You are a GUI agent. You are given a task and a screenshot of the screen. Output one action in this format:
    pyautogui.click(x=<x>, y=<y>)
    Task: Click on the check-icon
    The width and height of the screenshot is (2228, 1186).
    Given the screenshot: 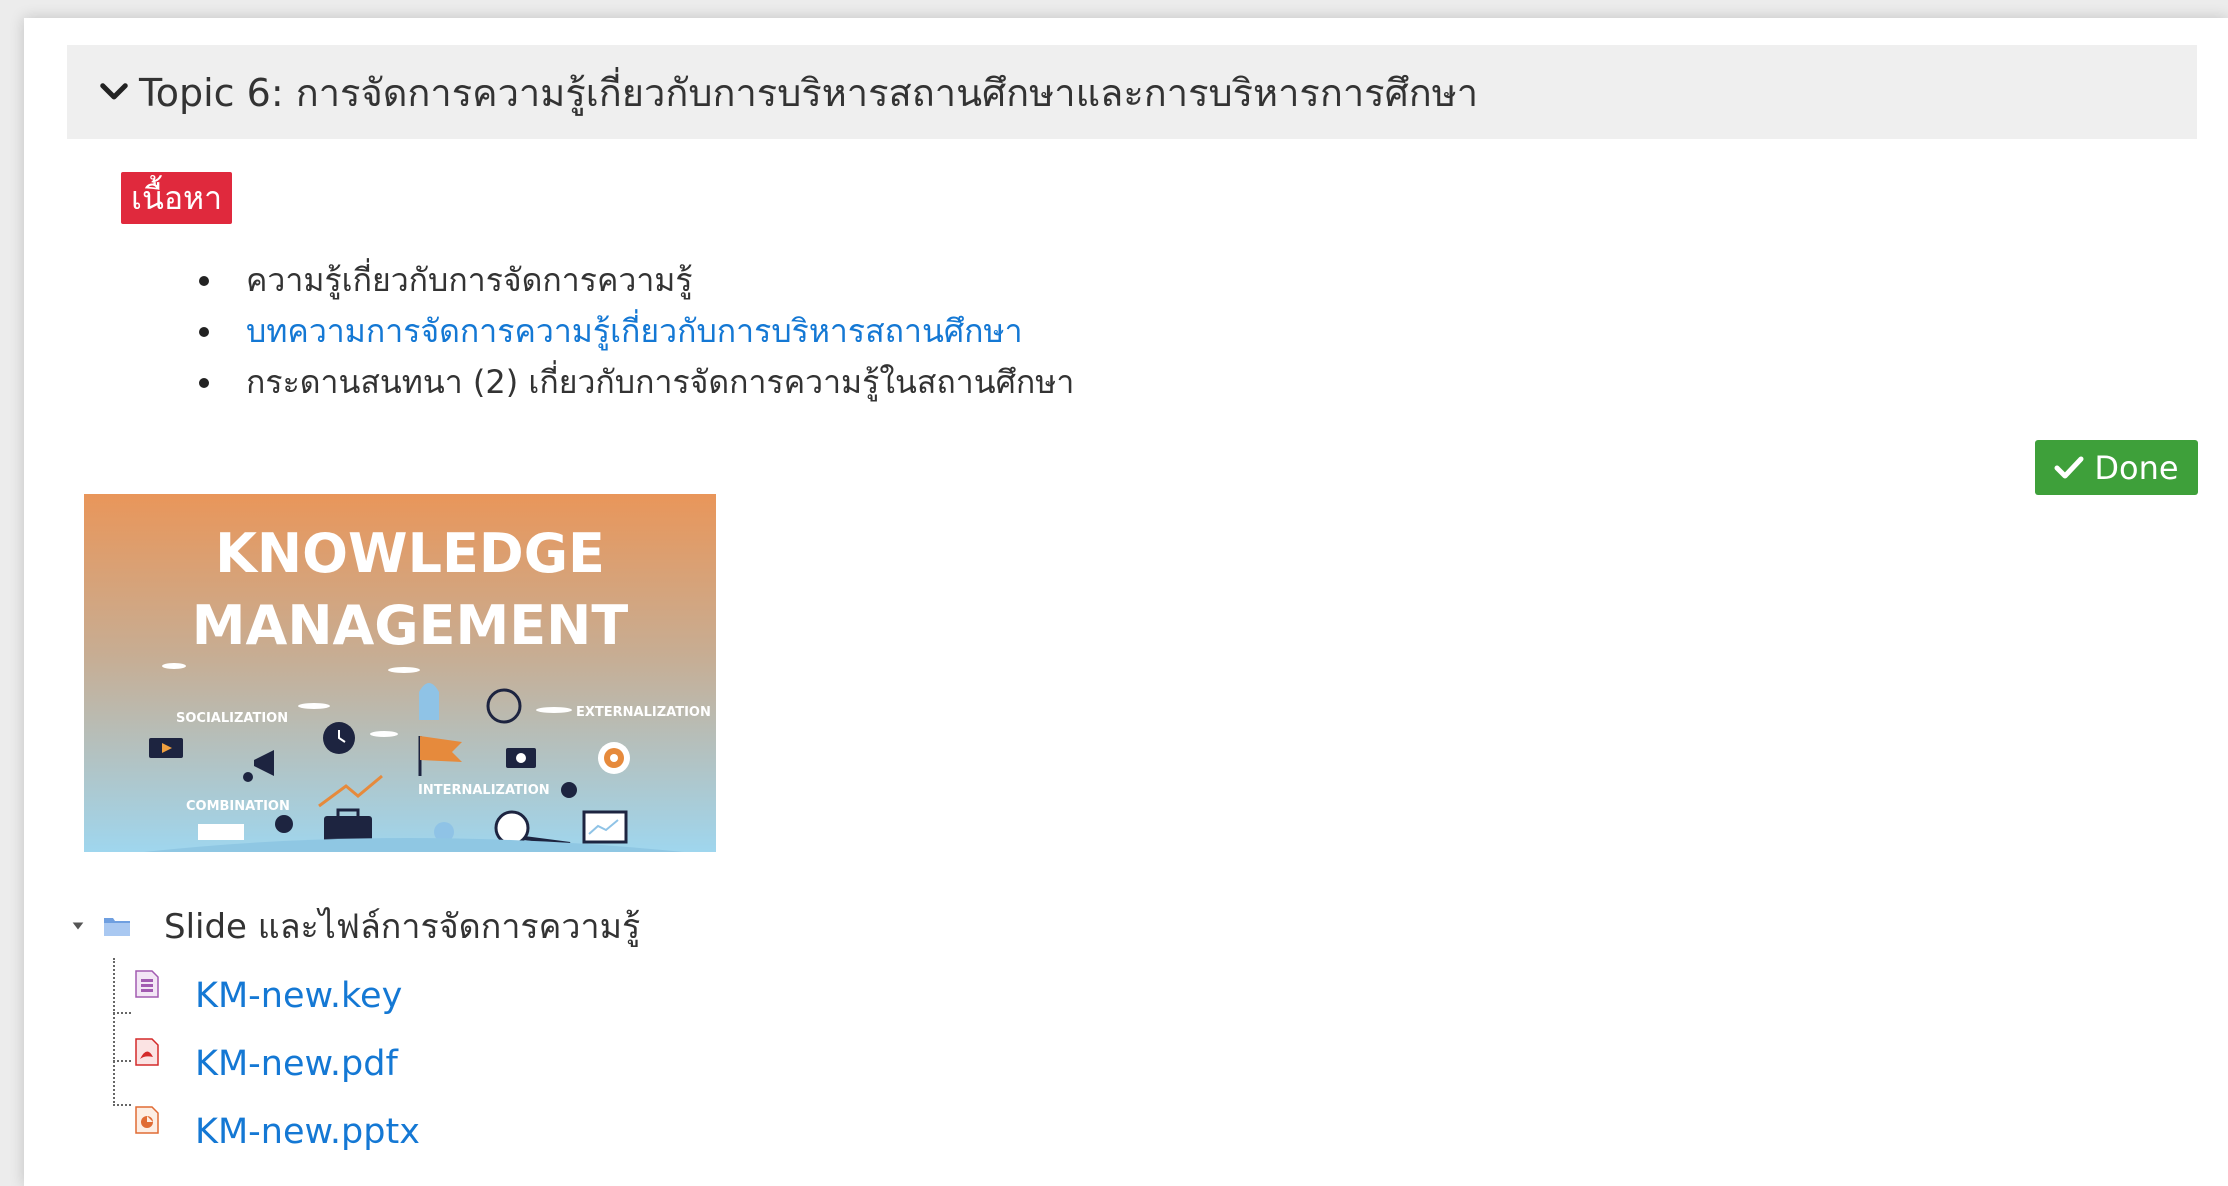 What is the action you would take?
    pyautogui.click(x=2069, y=467)
    